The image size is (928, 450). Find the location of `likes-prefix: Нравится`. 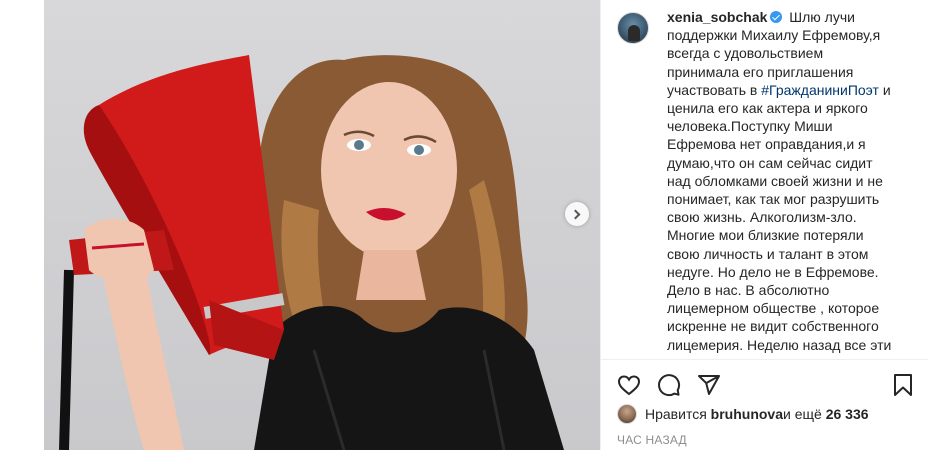

likes-prefix: Нравится is located at coordinates (676, 414).